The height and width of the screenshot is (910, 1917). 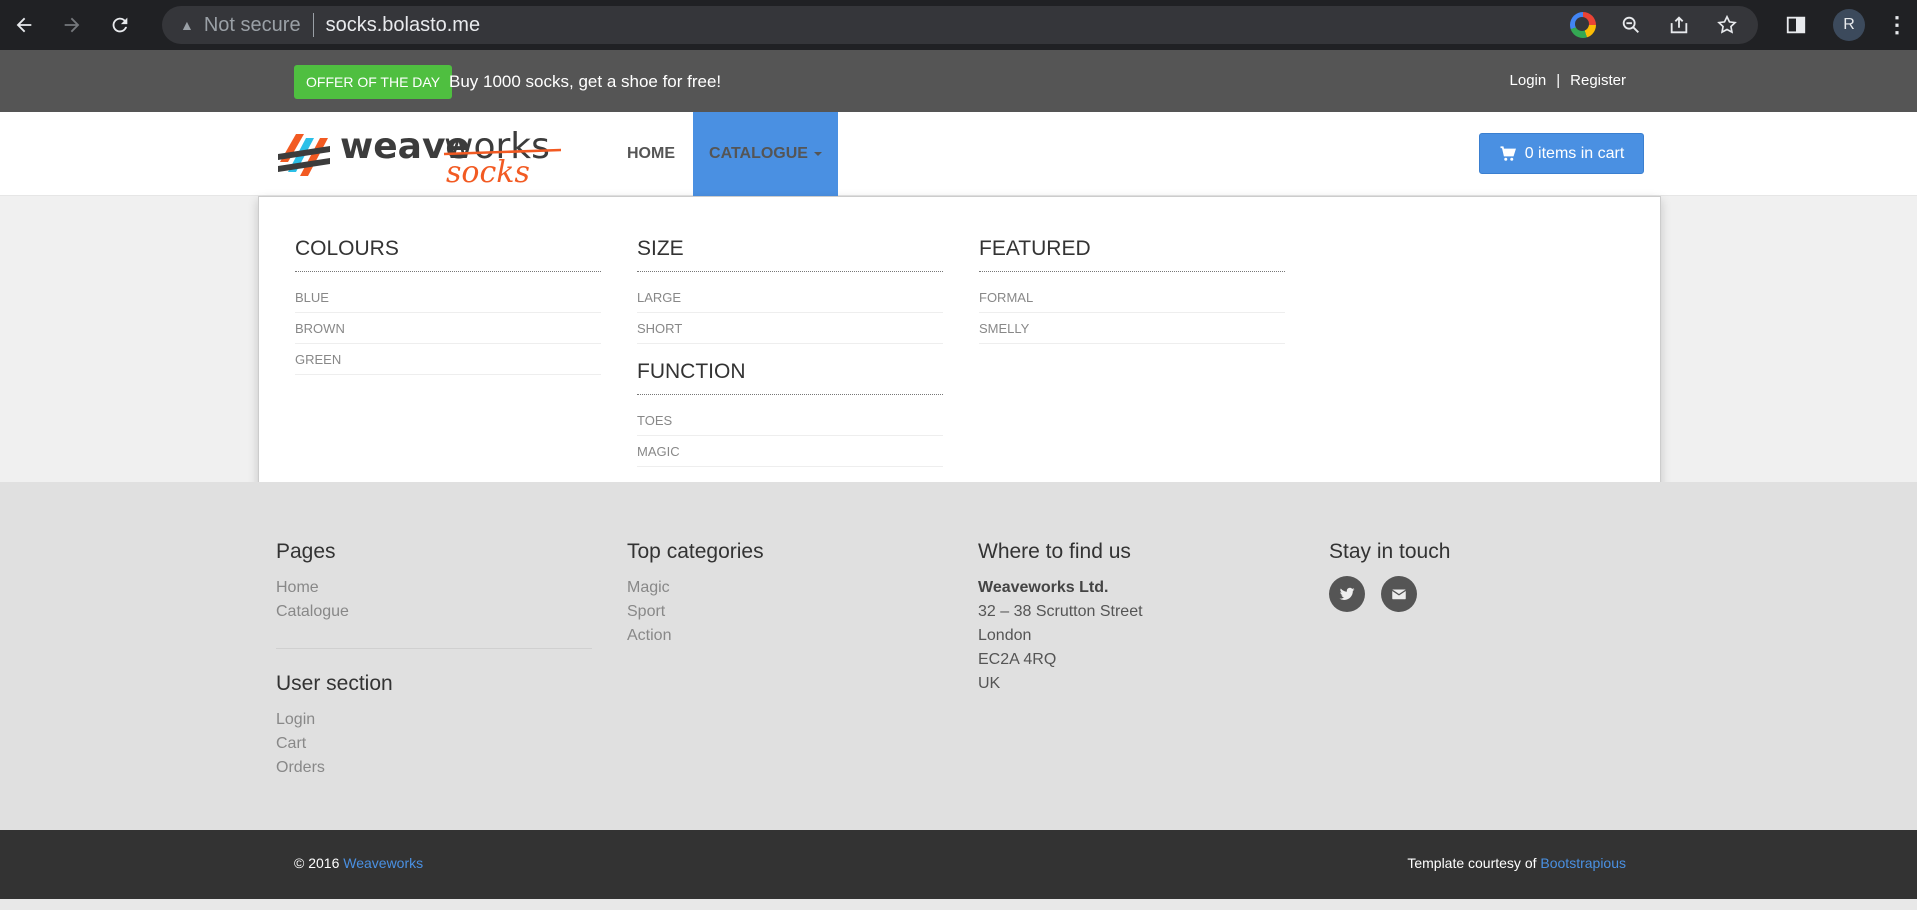 I want to click on register-link: Register, so click(x=1598, y=80).